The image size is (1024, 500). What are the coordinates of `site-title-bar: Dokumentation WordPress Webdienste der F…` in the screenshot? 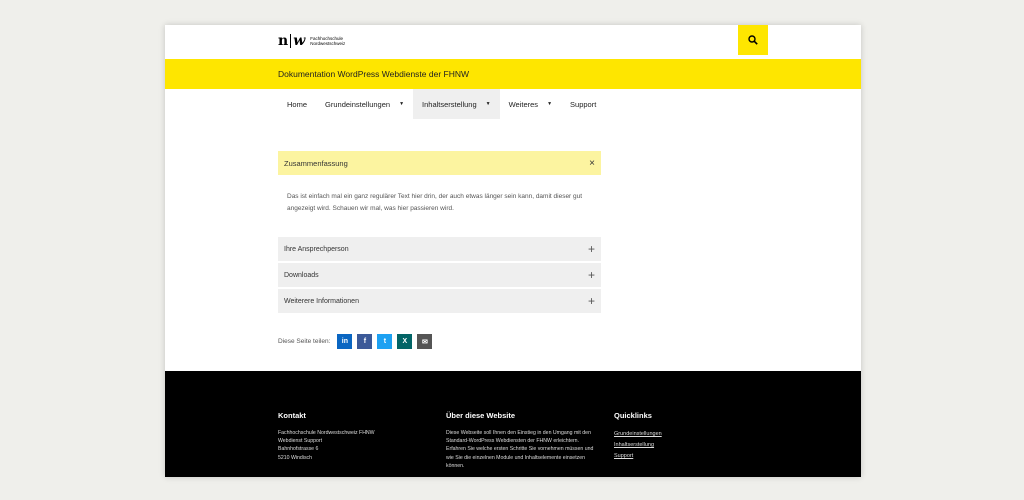 It's located at (513, 74).